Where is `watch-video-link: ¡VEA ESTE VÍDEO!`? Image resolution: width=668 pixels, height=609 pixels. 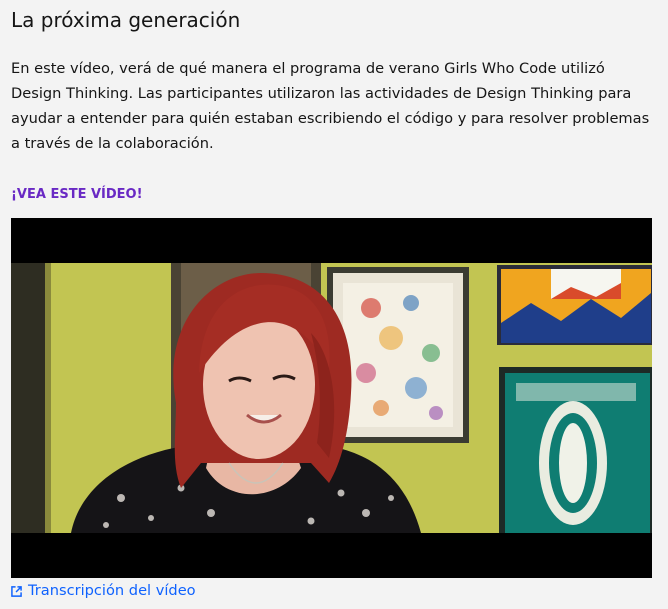 watch-video-link: ¡VEA ESTE VÍDEO! is located at coordinates (77, 195).